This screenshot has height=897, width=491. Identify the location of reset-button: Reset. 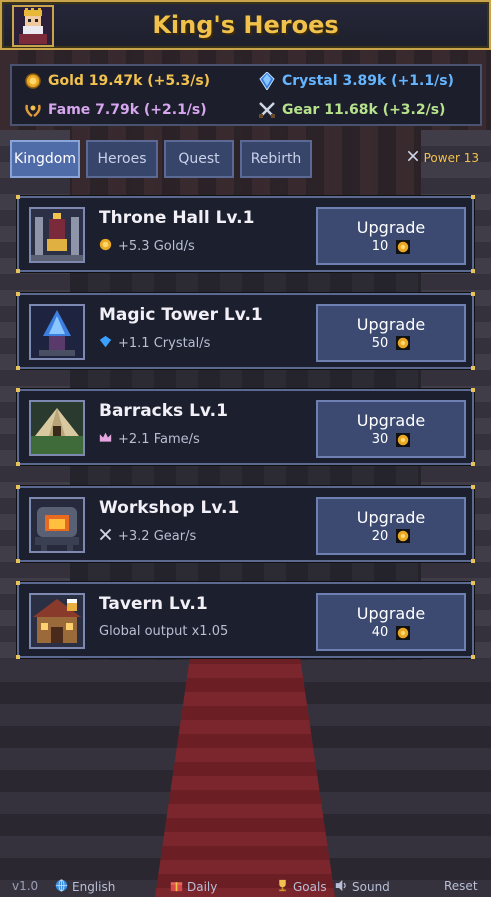
(461, 886).